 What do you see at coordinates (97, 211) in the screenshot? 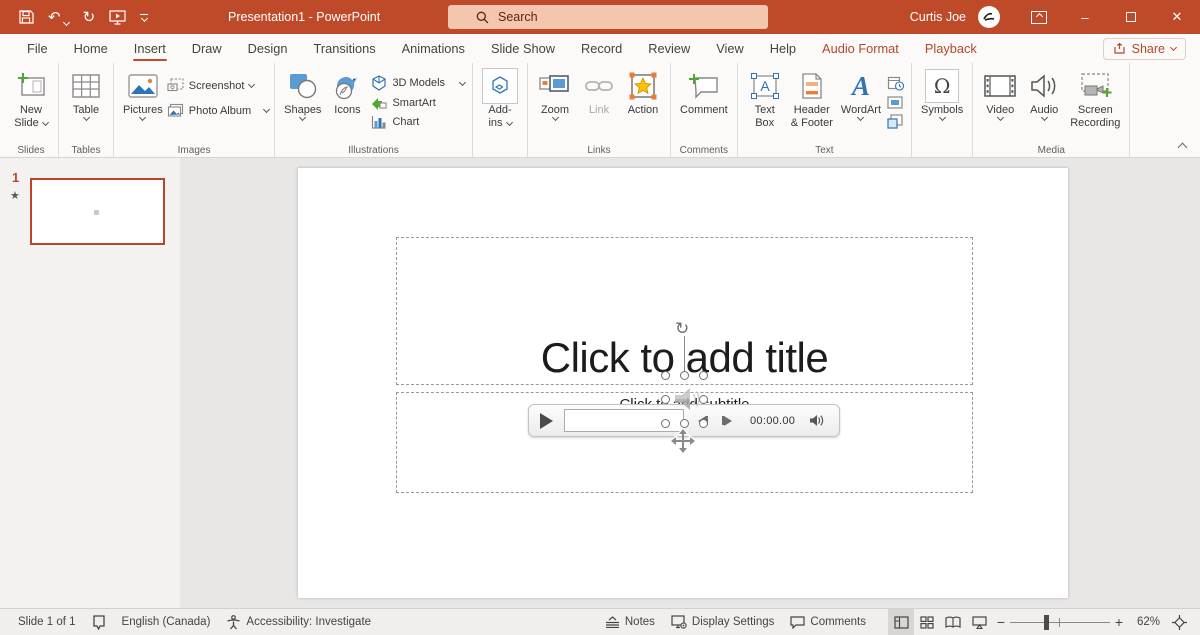
I see `slide-thumbnail` at bounding box center [97, 211].